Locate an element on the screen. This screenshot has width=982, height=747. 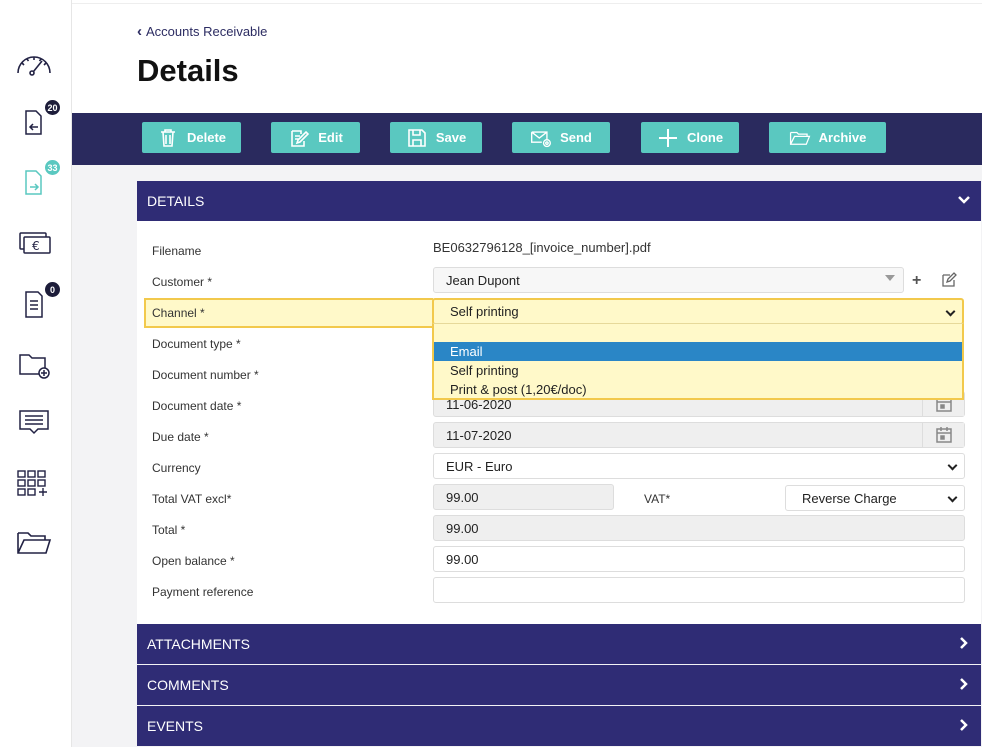
currency-select: EUR - Euro is located at coordinates (699, 466).